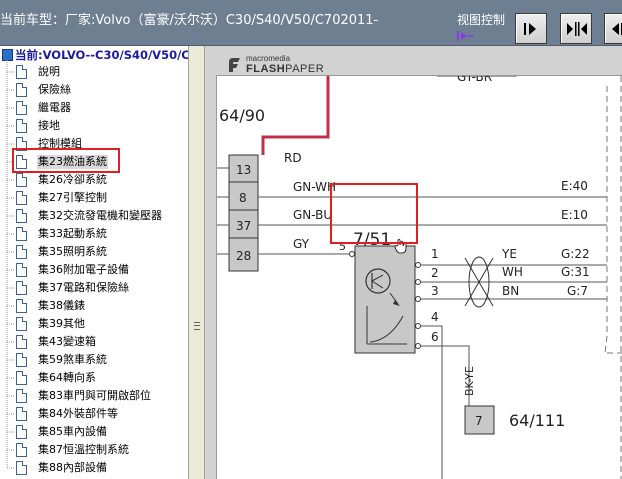 The width and height of the screenshot is (622, 479). What do you see at coordinates (102, 72) in the screenshot?
I see `tree-item-description: 說明` at bounding box center [102, 72].